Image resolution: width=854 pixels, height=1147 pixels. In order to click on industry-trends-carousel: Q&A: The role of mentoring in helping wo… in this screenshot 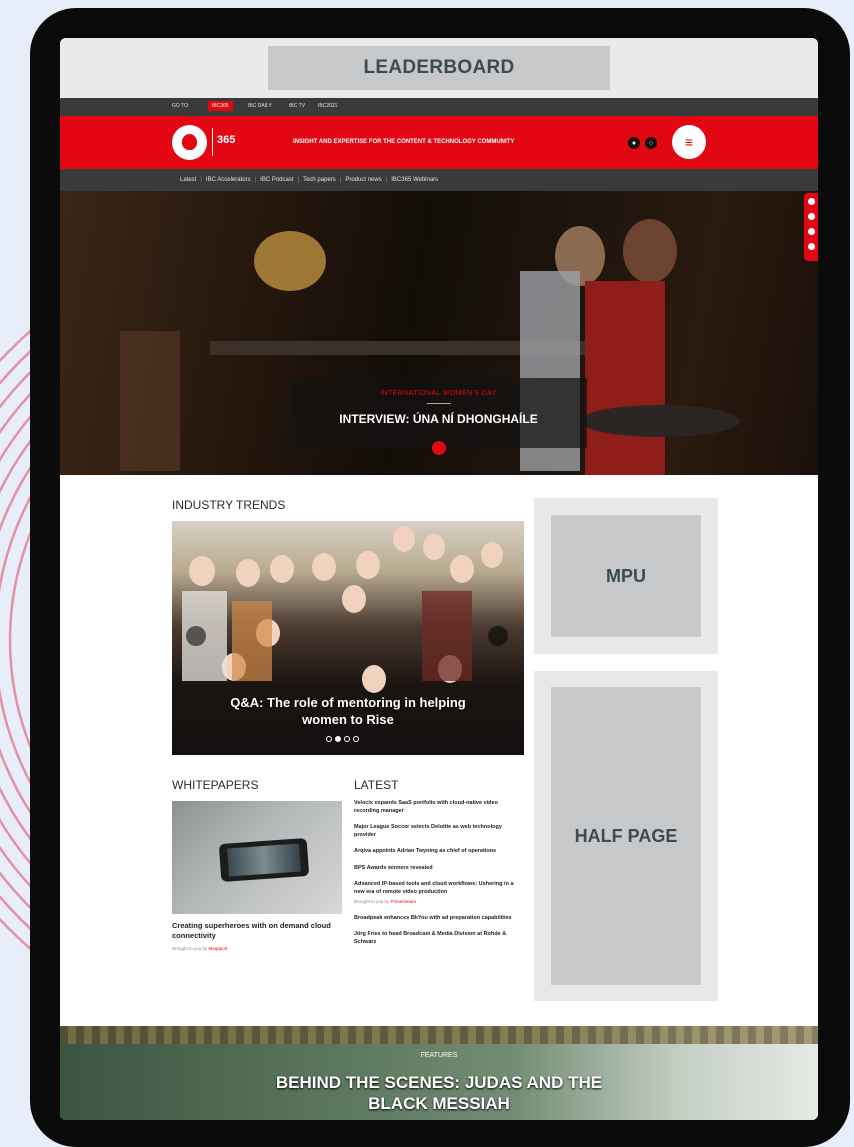, I will do `click(348, 638)`.